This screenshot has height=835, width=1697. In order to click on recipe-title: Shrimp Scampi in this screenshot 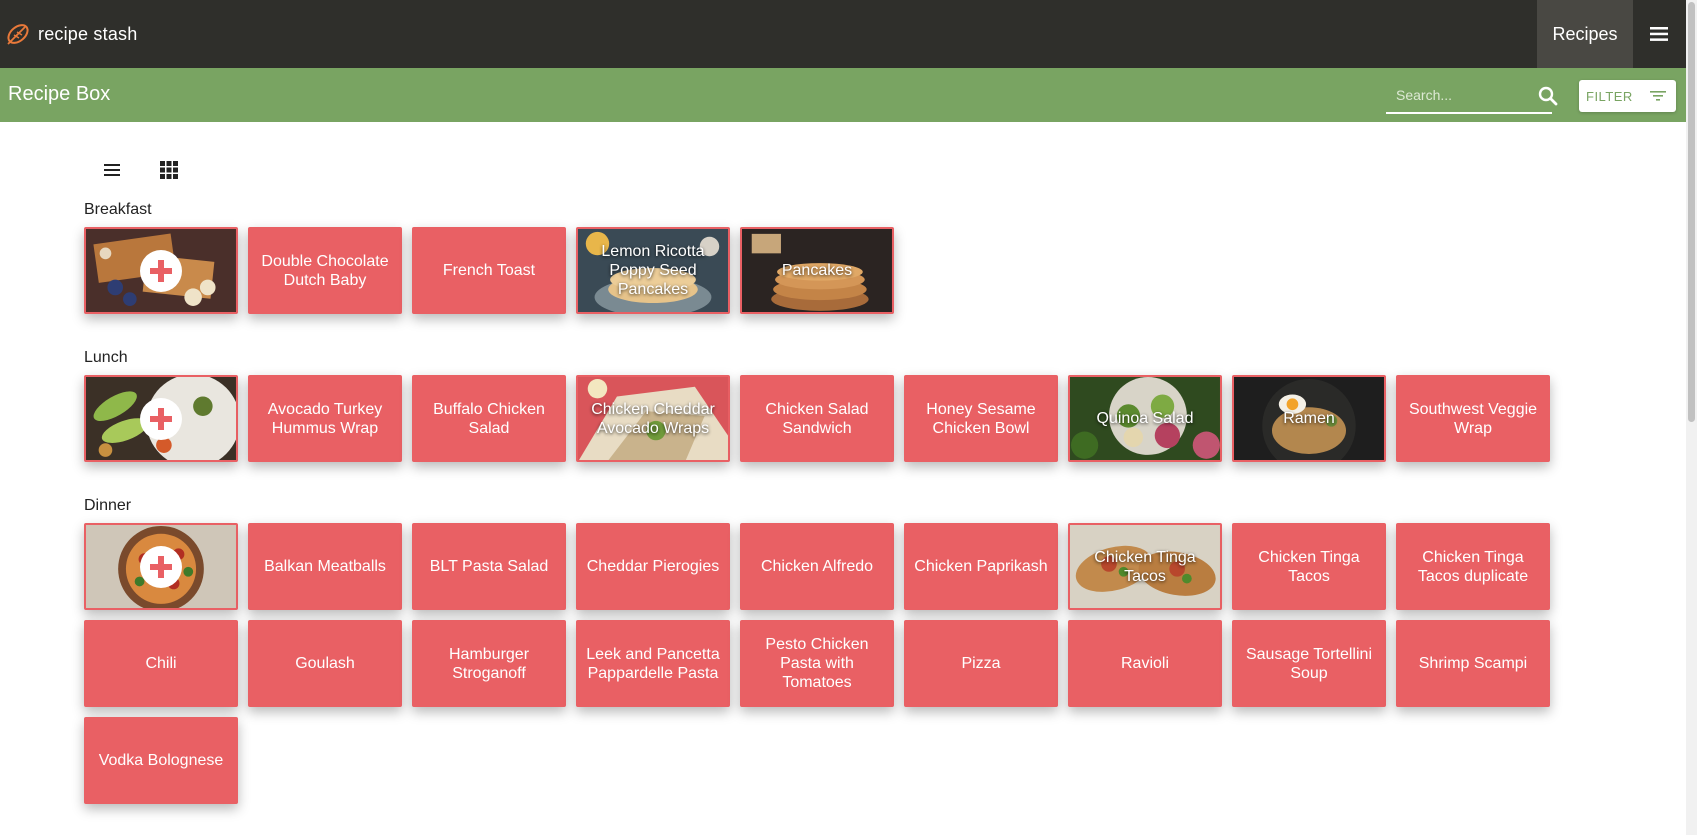, I will do `click(1473, 663)`.